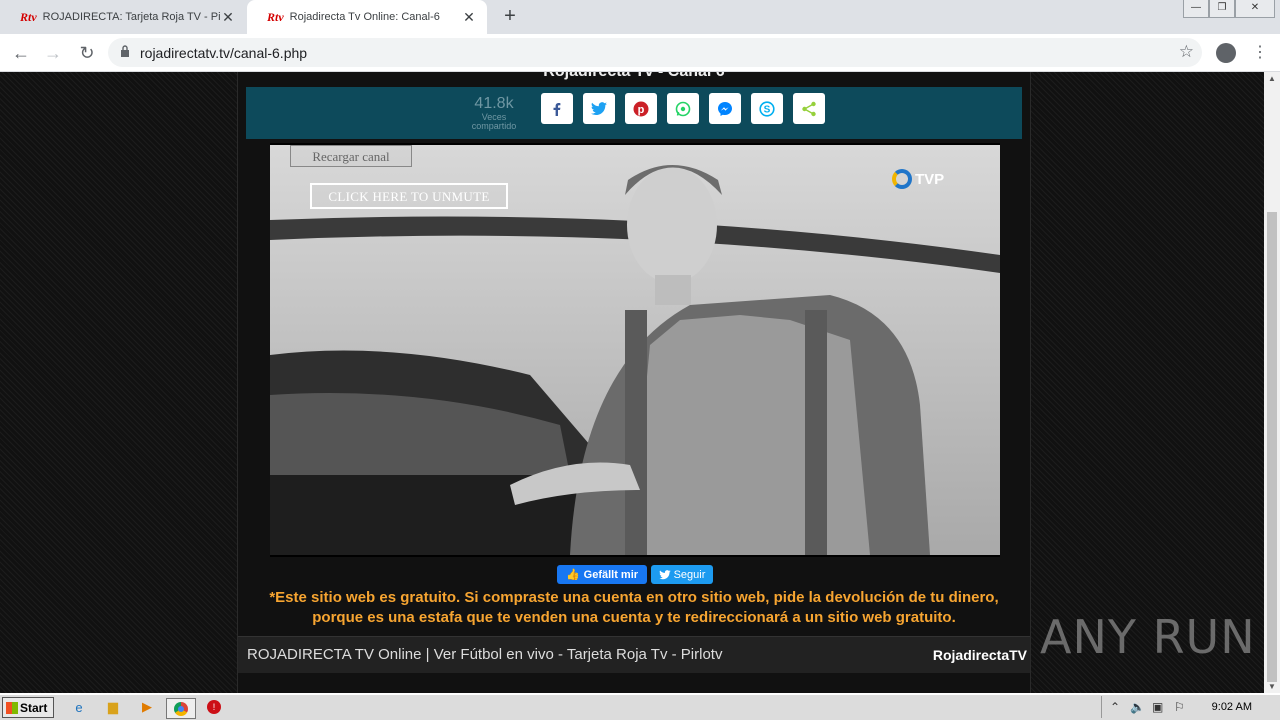 This screenshot has height=720, width=1280. Describe the element at coordinates (53, 53) in the screenshot. I see `forward-arrow-icon: →` at that location.